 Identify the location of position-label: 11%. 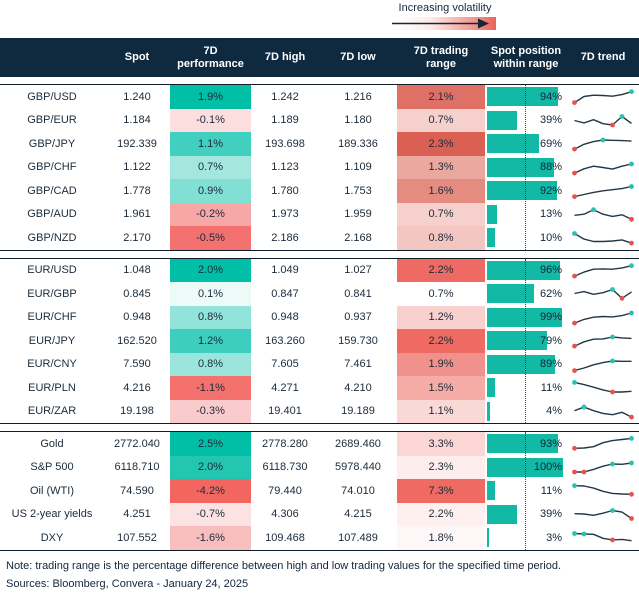
(551, 387).